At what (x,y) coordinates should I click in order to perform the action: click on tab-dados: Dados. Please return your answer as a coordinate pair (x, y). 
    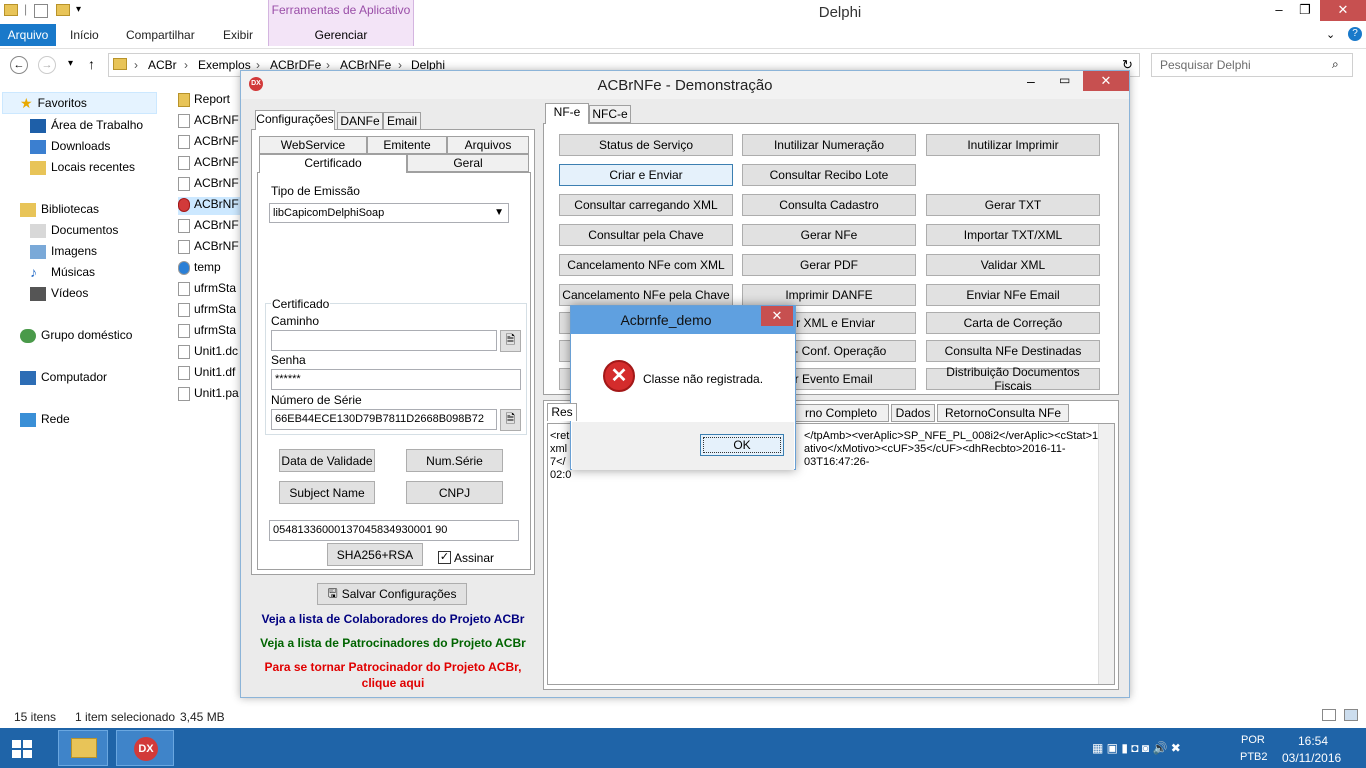
    Looking at the image, I should click on (913, 413).